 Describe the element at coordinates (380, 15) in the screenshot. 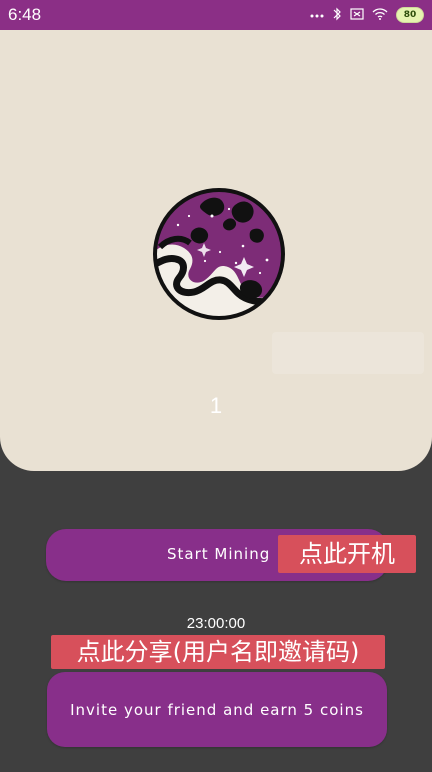

I see `wifi-icon` at that location.